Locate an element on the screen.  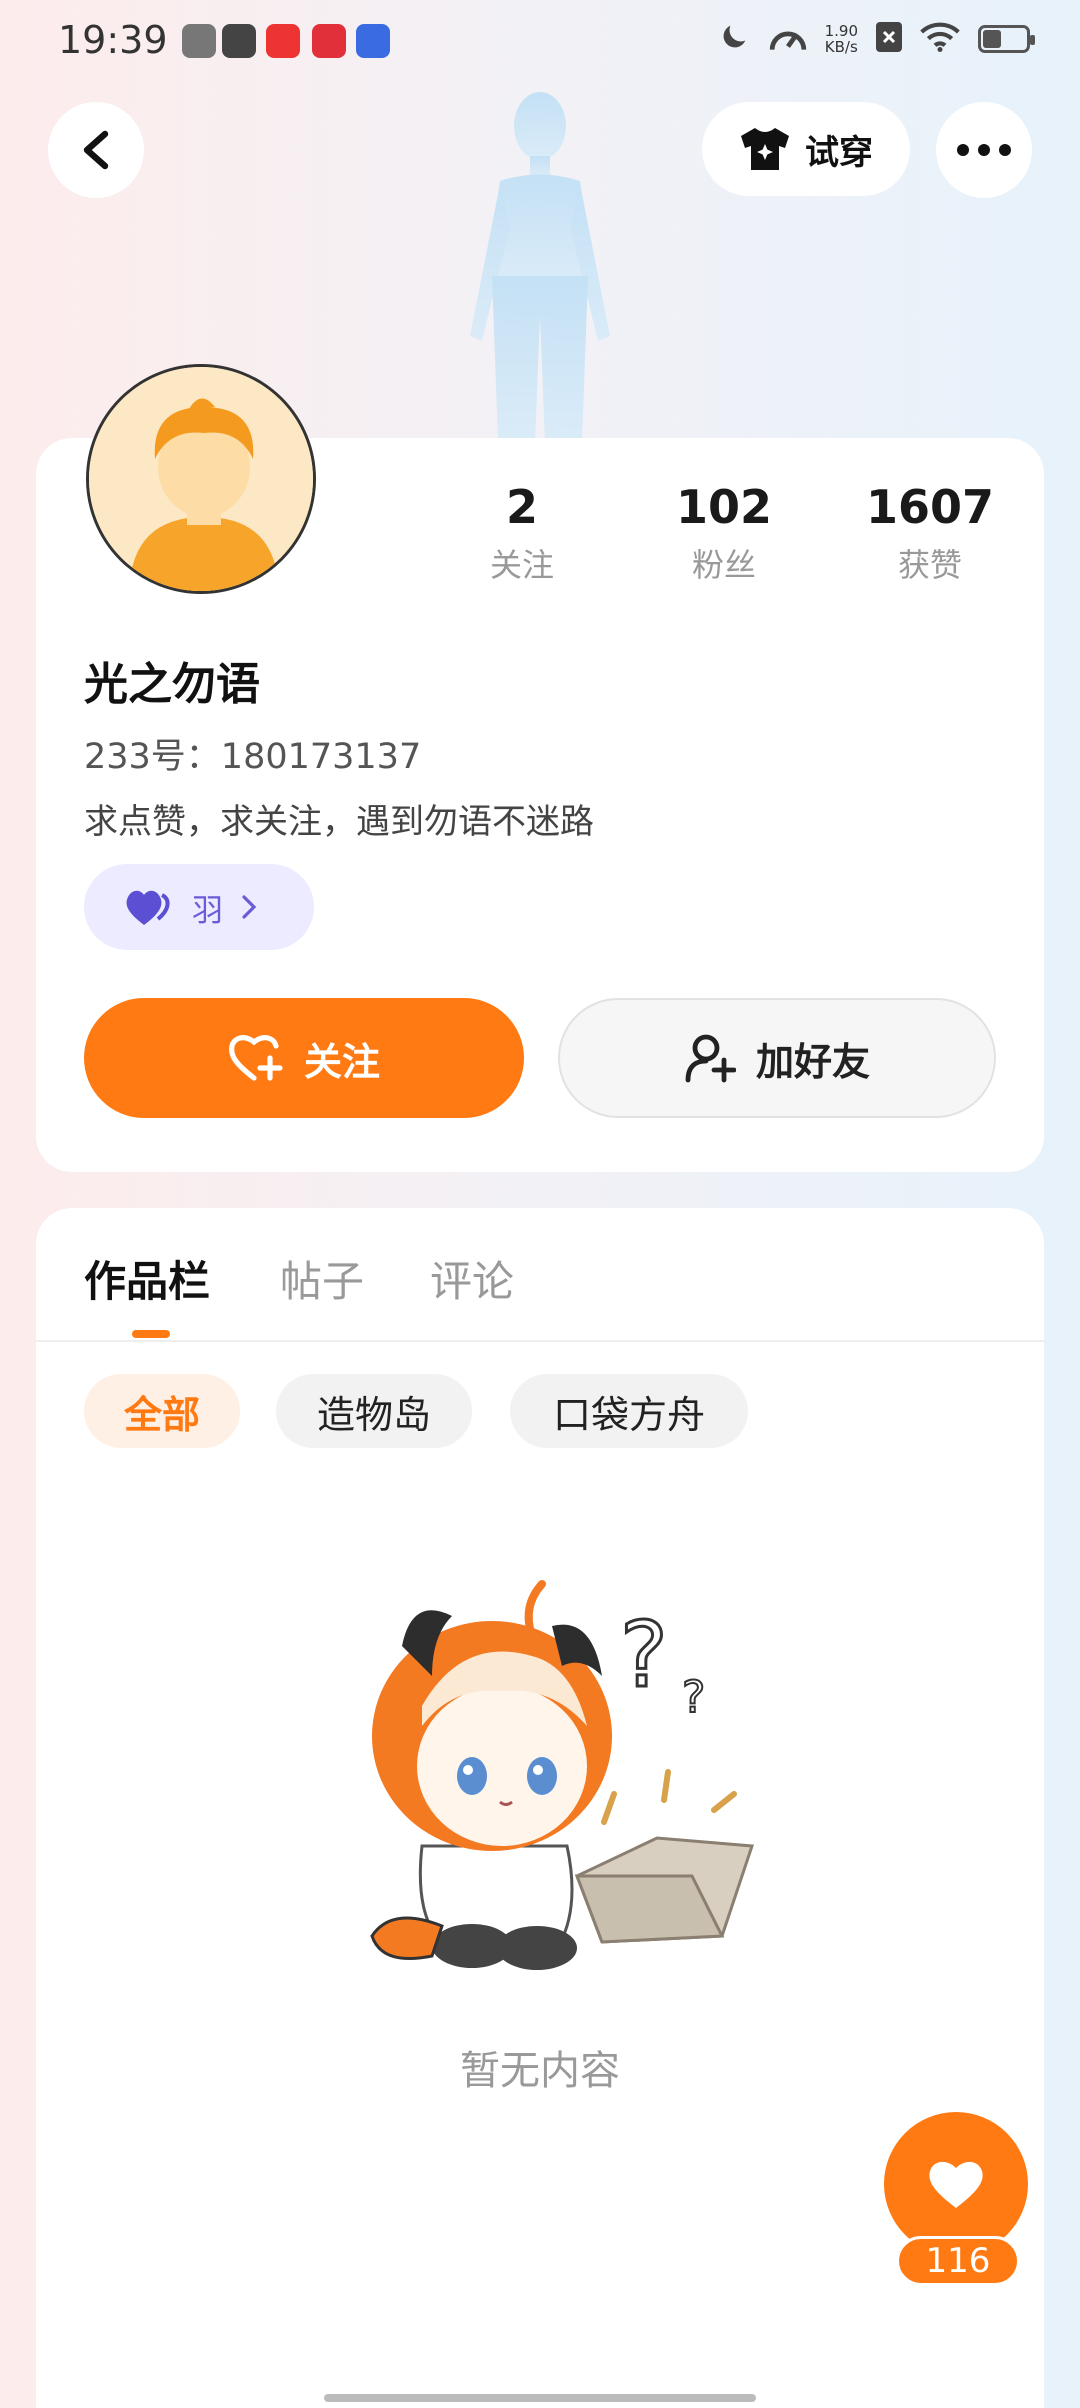
add-friend-button: 加好友 is located at coordinates (777, 1058).